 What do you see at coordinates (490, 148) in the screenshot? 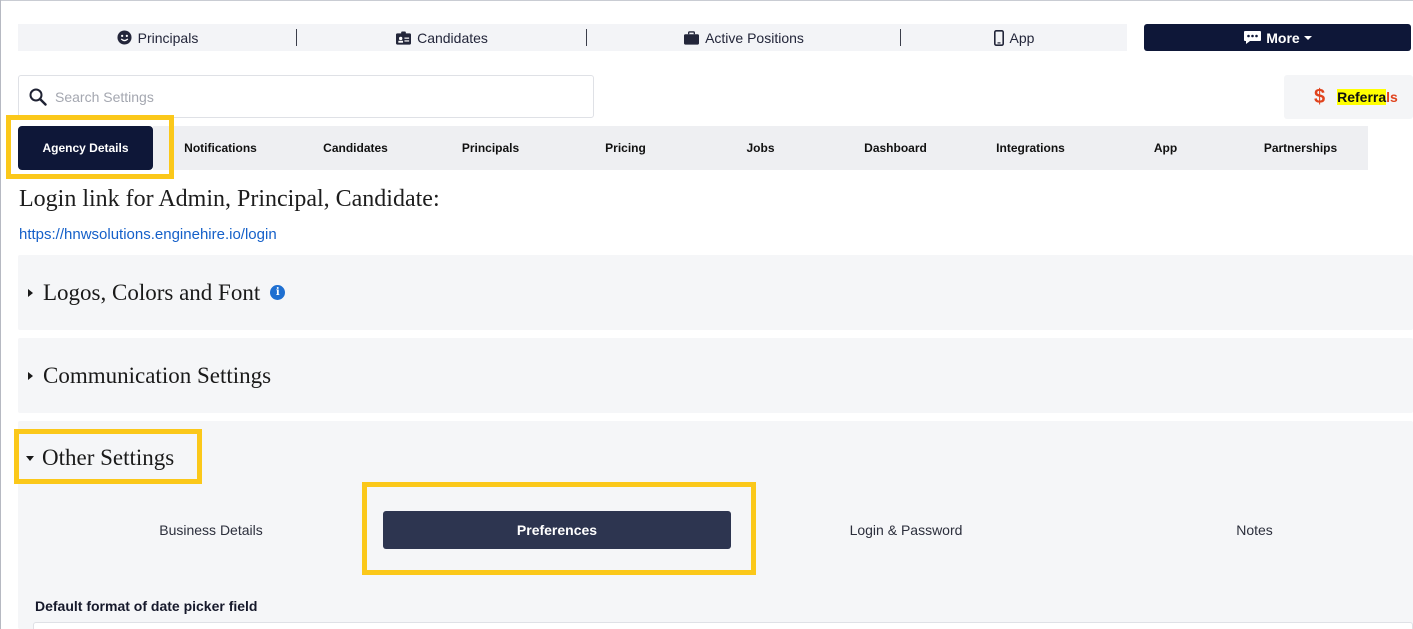
I see `tab-principals: Principals` at bounding box center [490, 148].